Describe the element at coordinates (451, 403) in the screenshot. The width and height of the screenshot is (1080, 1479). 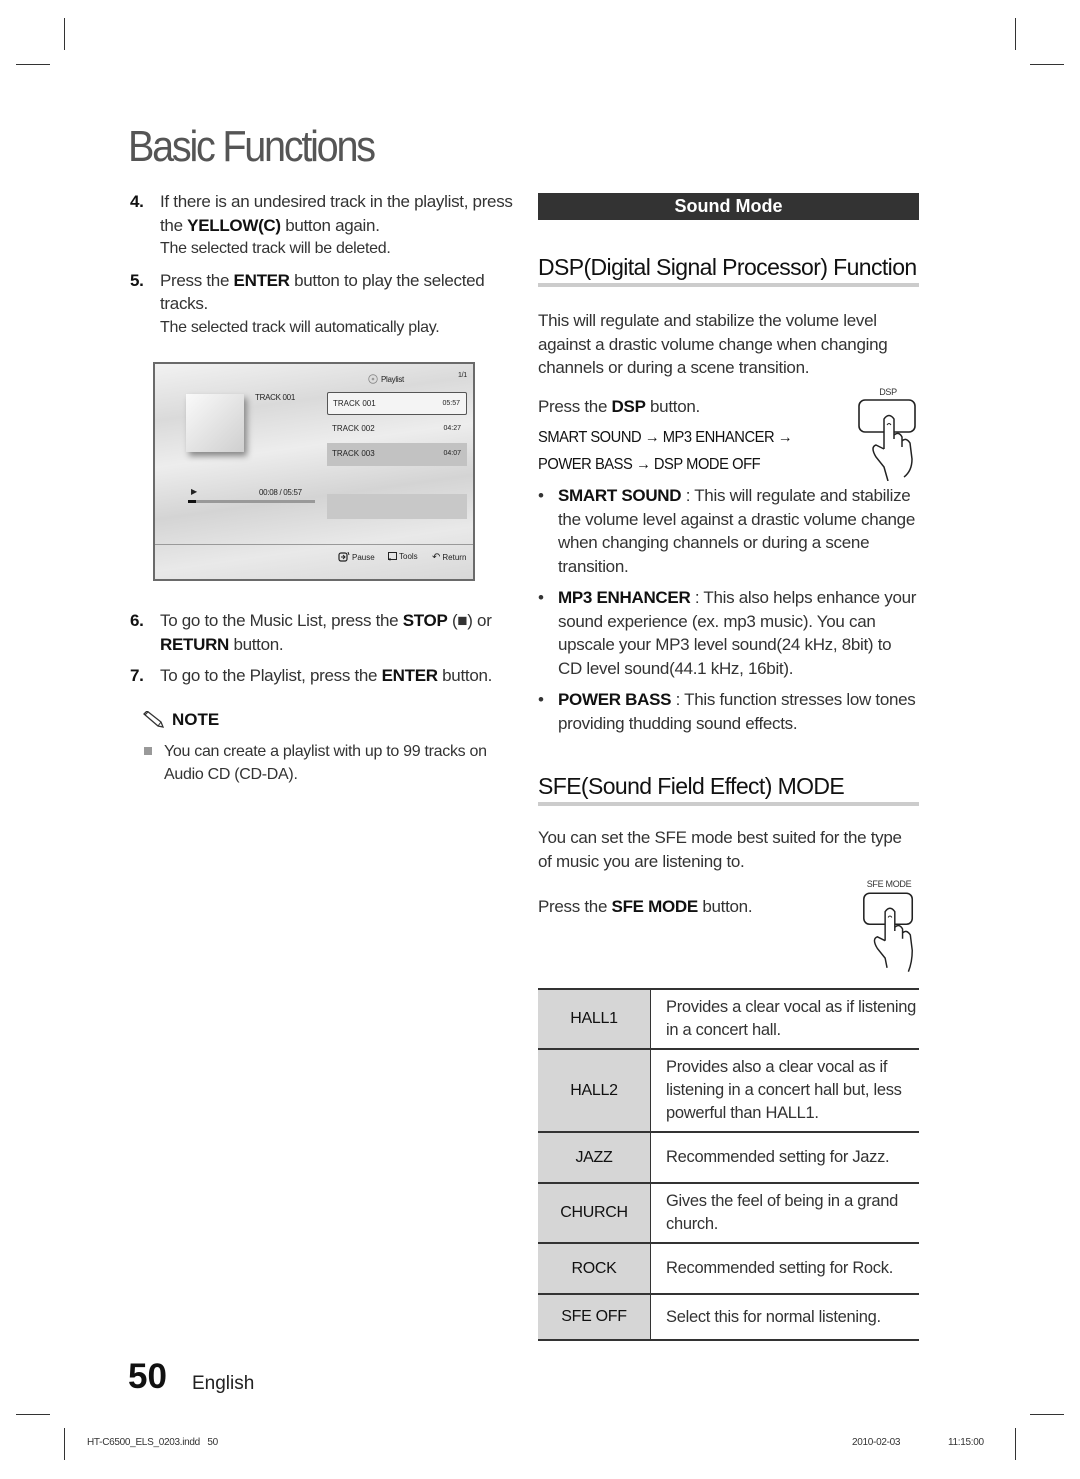
I see `track-duration: 05:57` at that location.